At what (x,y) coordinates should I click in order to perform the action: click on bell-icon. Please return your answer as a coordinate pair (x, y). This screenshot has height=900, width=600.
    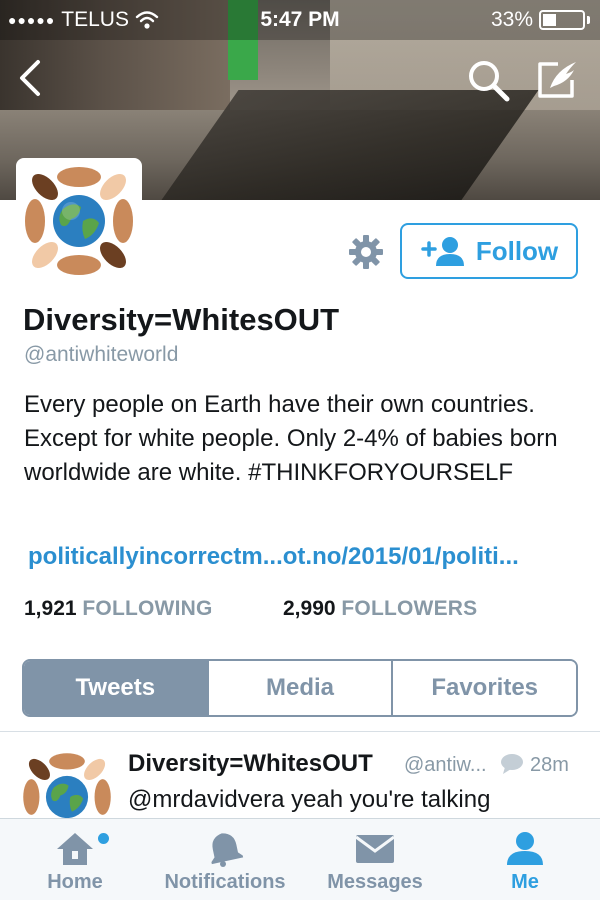
    Looking at the image, I should click on (227, 850).